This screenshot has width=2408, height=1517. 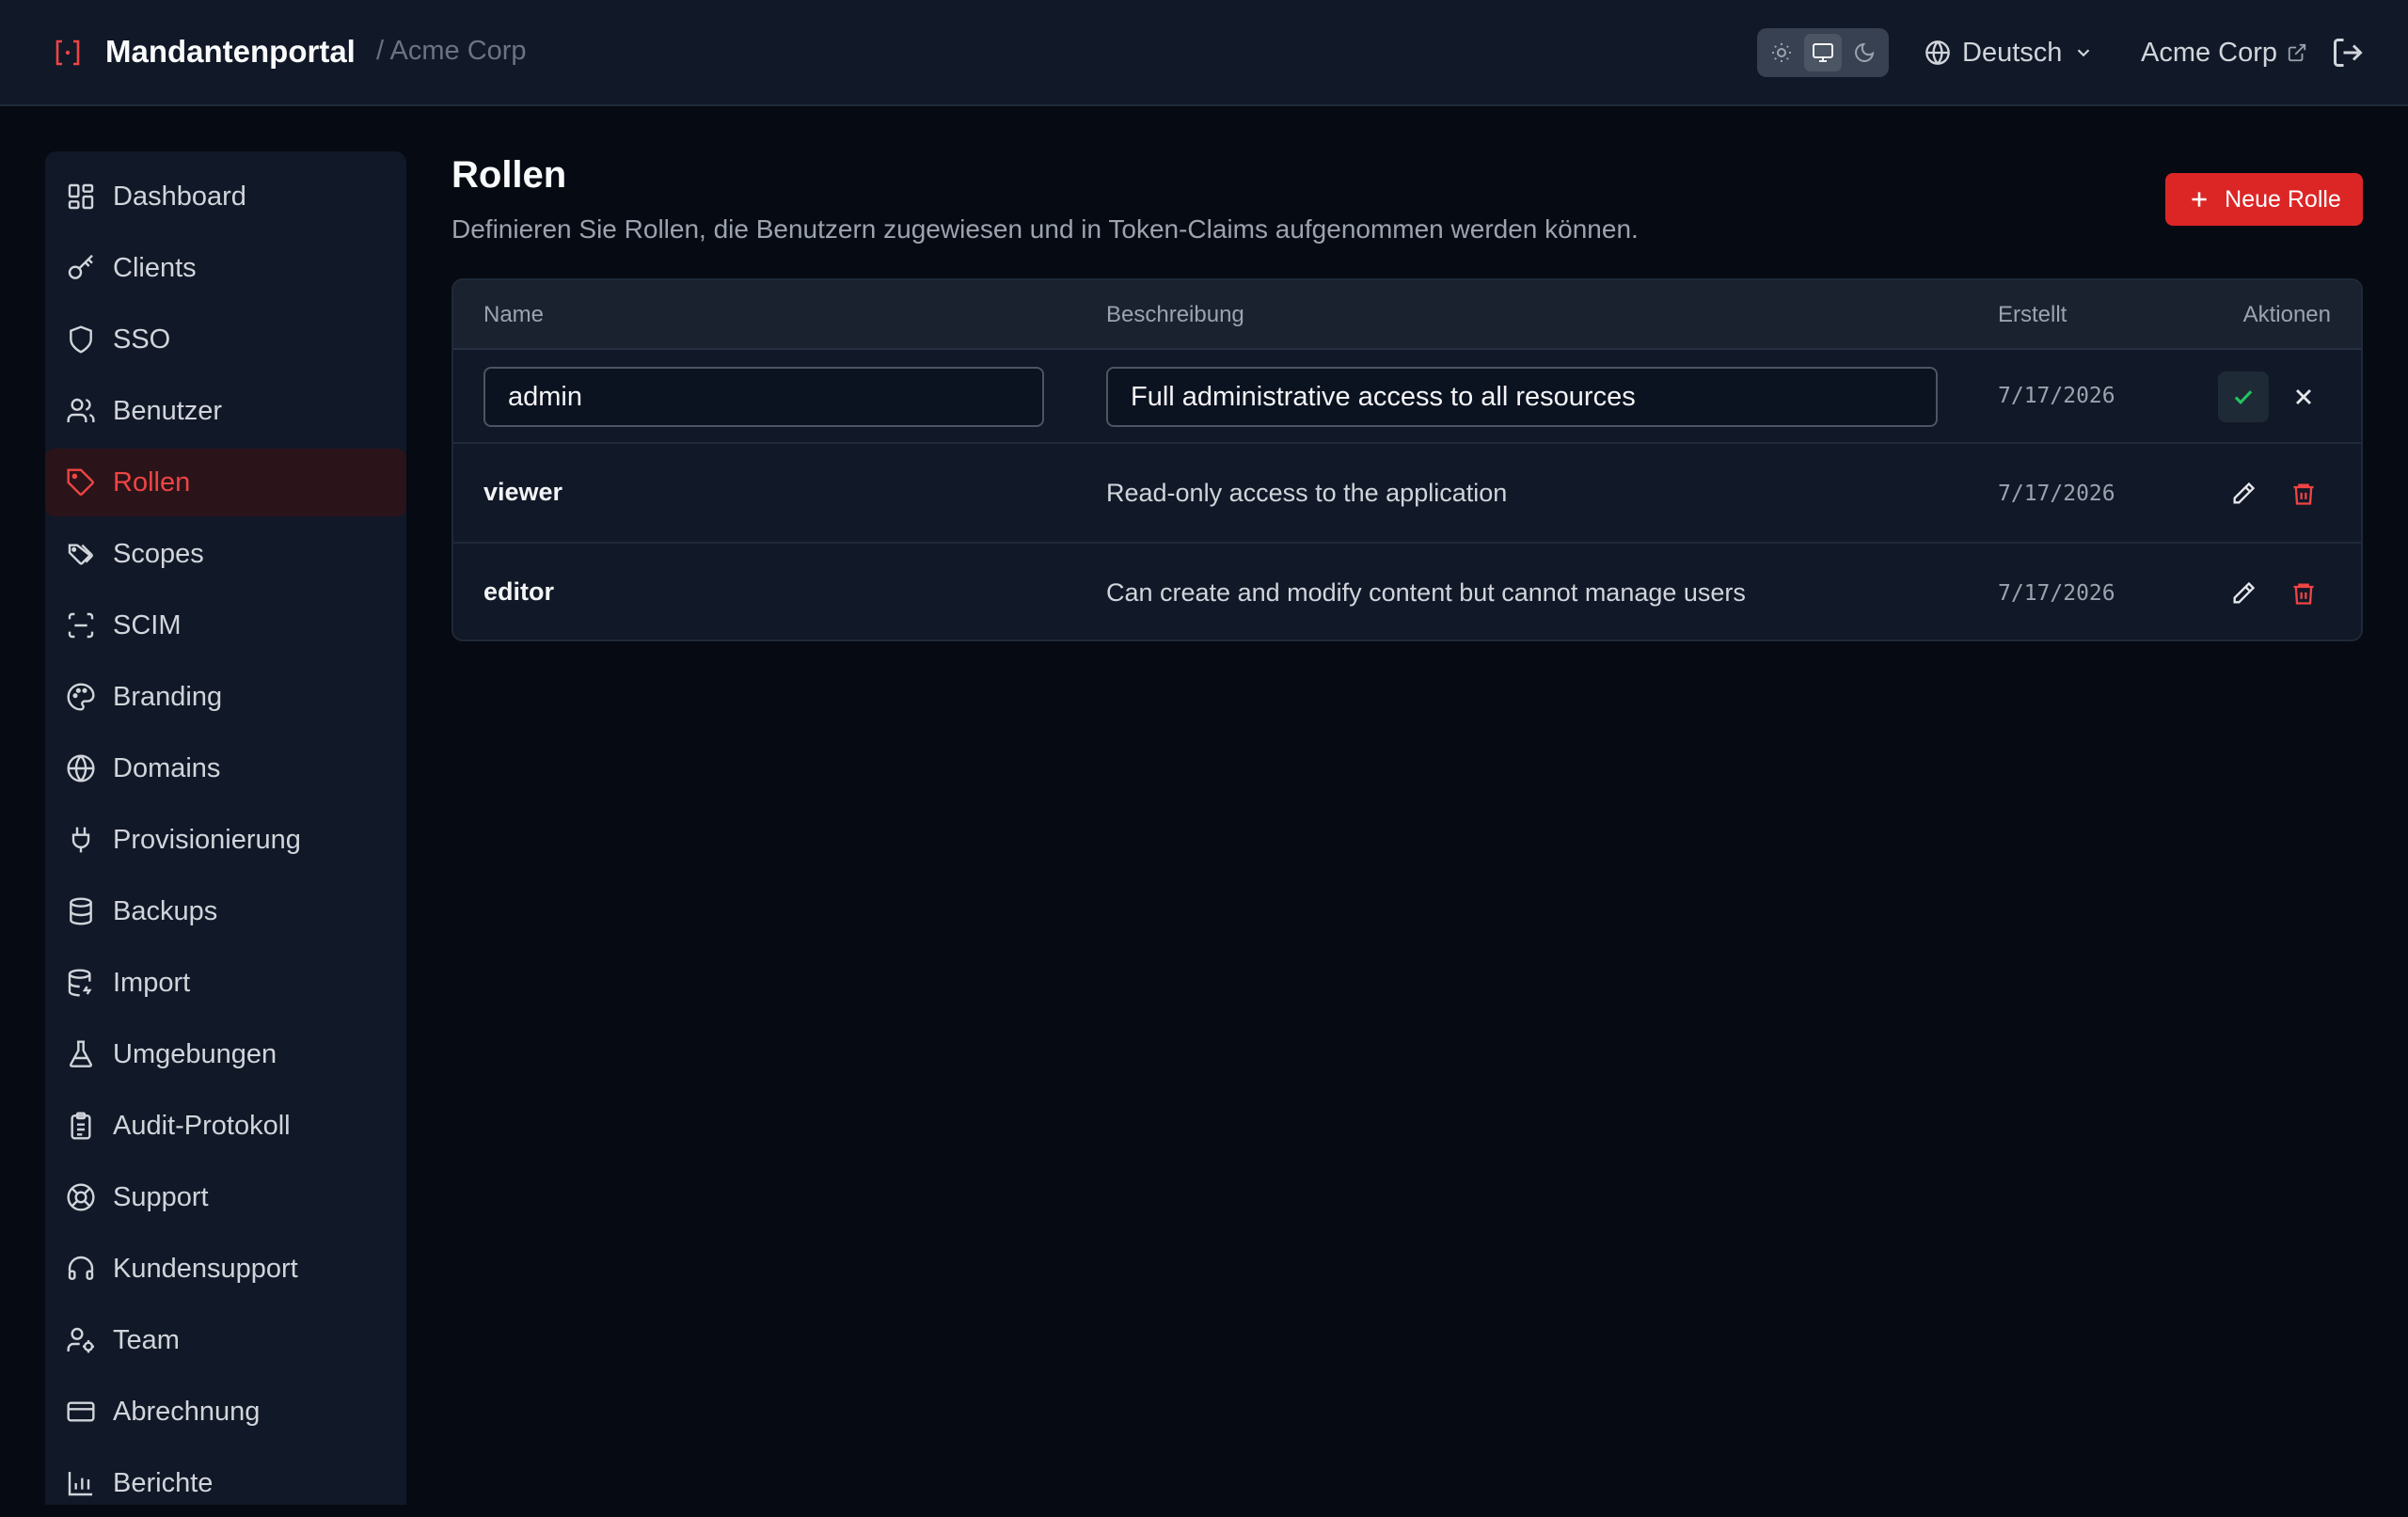 I want to click on plus-icon, so click(x=2200, y=199).